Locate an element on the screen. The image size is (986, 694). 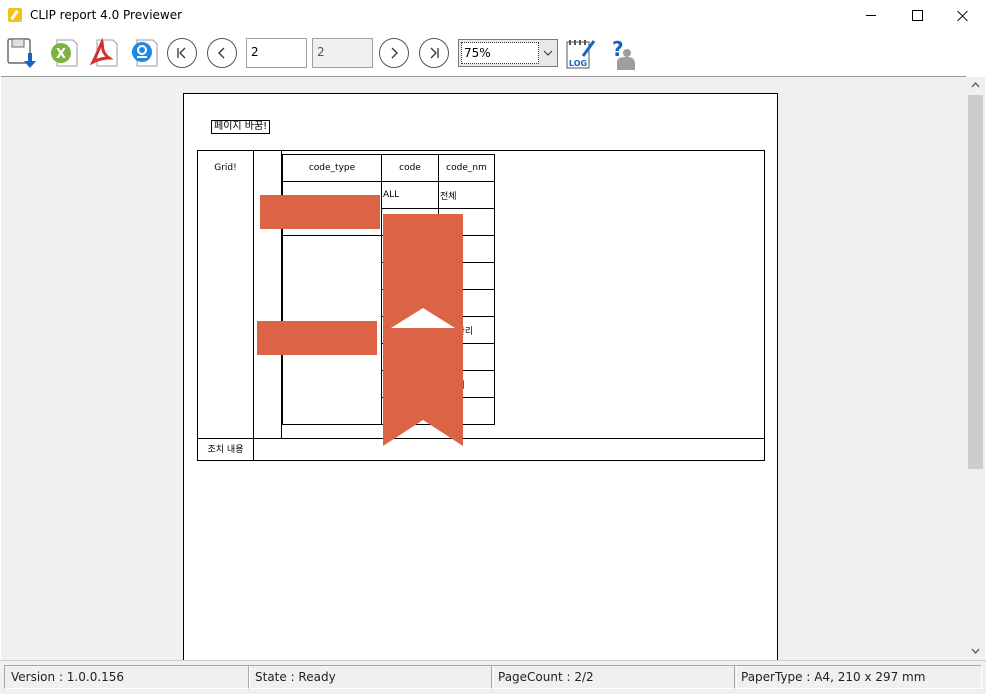
first-page-icon is located at coordinates (181, 53).